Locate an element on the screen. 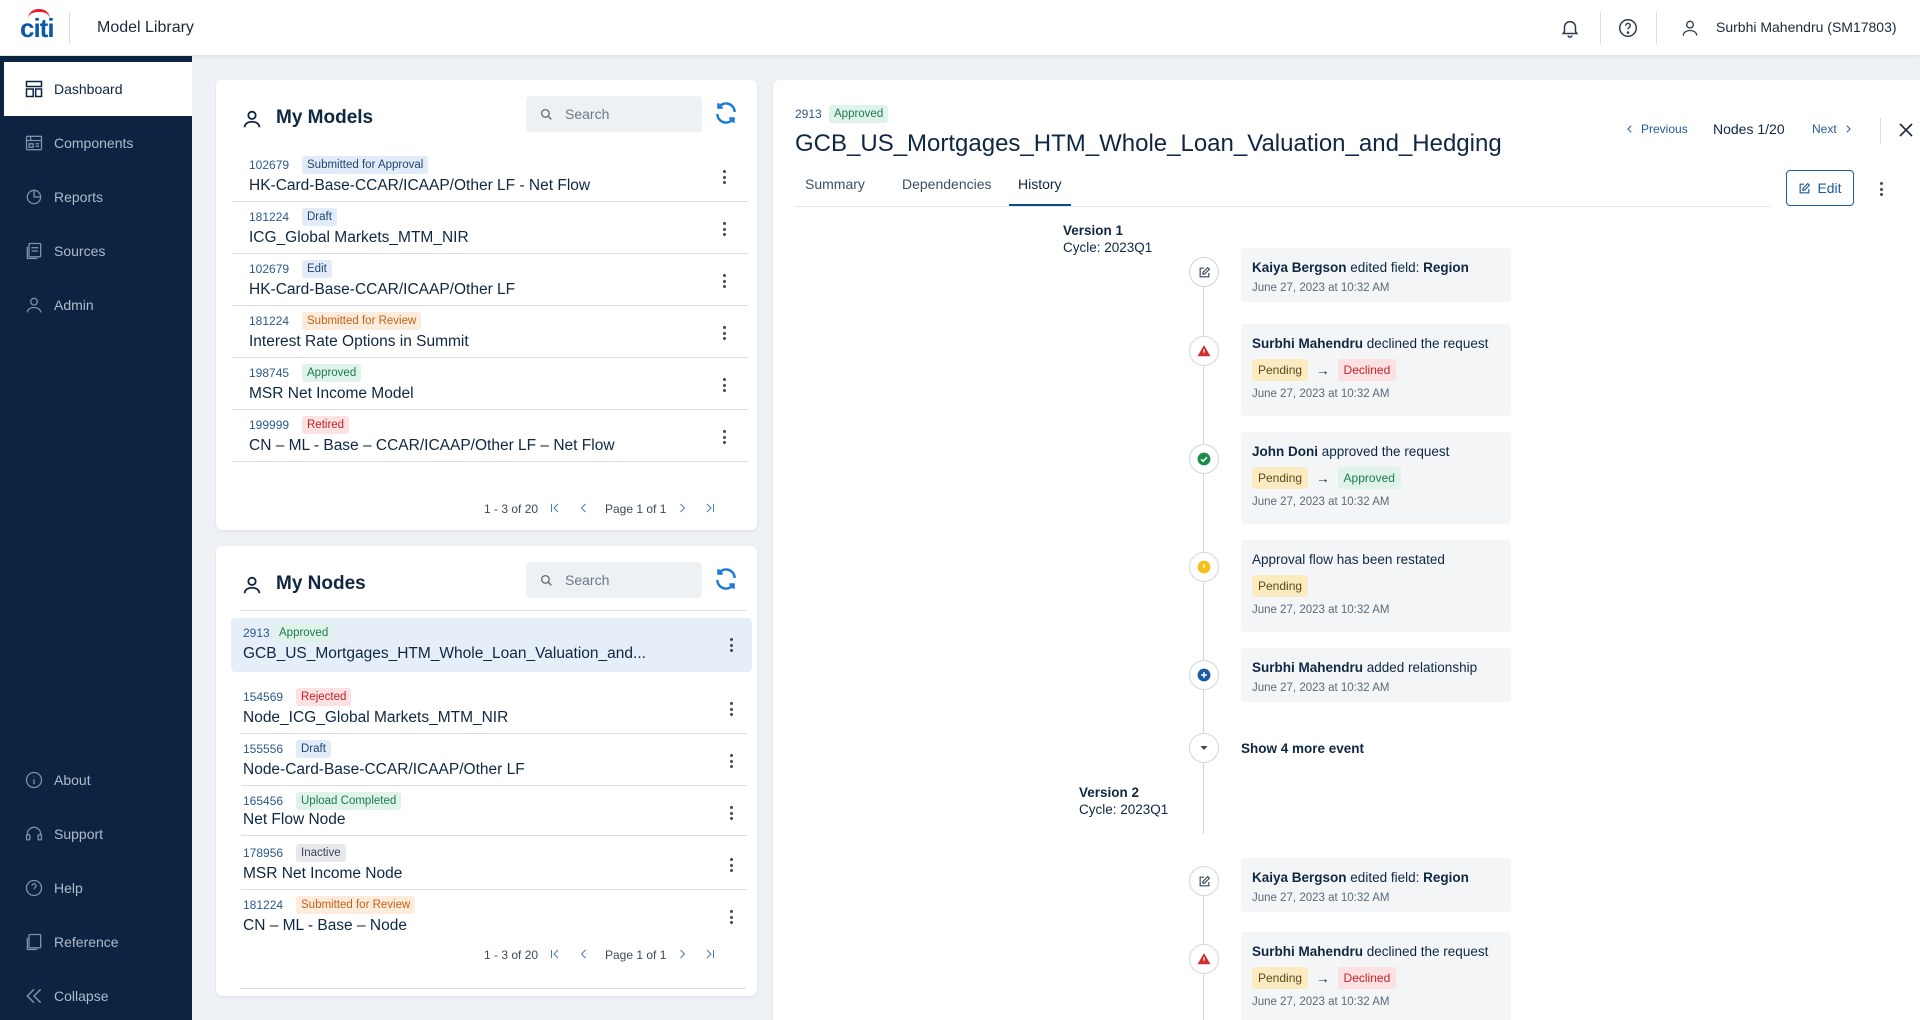 Image resolution: width=1920 pixels, height=1020 pixels. models-search-input is located at coordinates (625, 114).